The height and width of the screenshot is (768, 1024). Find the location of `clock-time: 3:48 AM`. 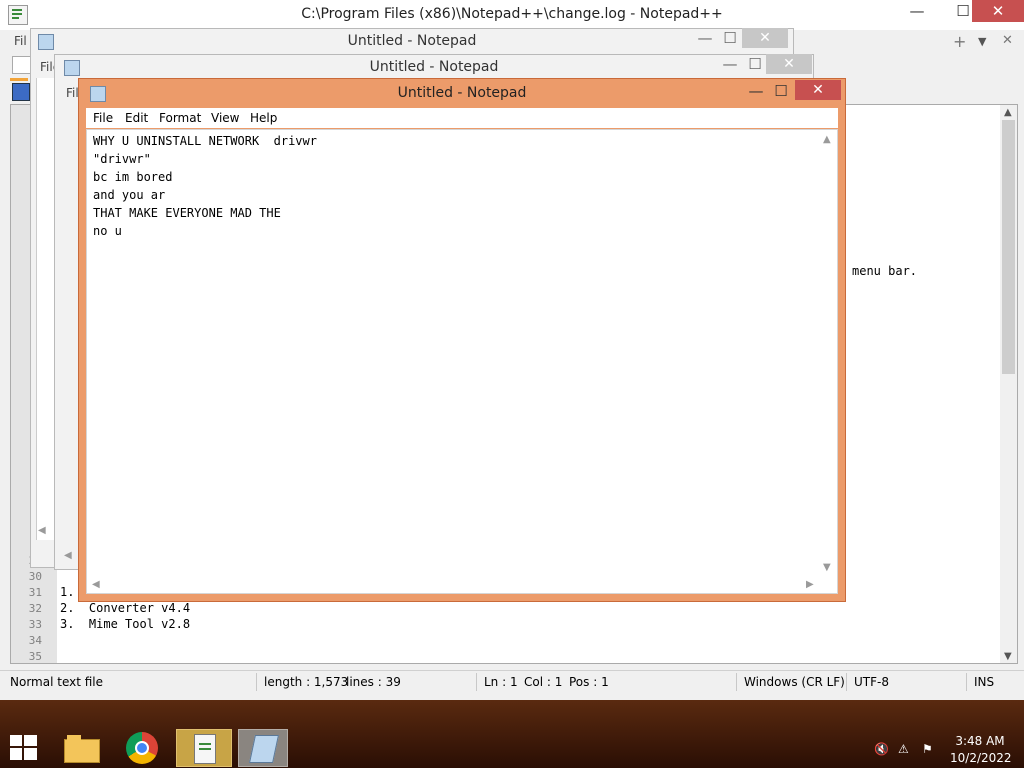

clock-time: 3:48 AM is located at coordinates (980, 741).